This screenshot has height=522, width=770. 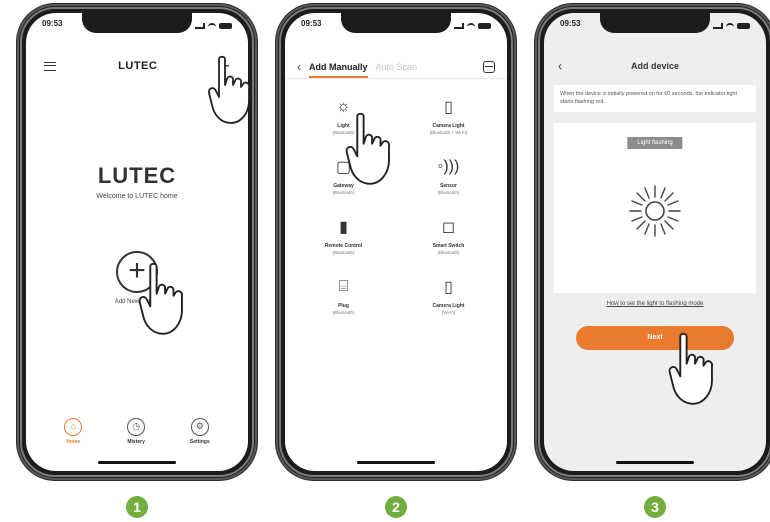 I want to click on light-icon: ☼, so click(x=343, y=106).